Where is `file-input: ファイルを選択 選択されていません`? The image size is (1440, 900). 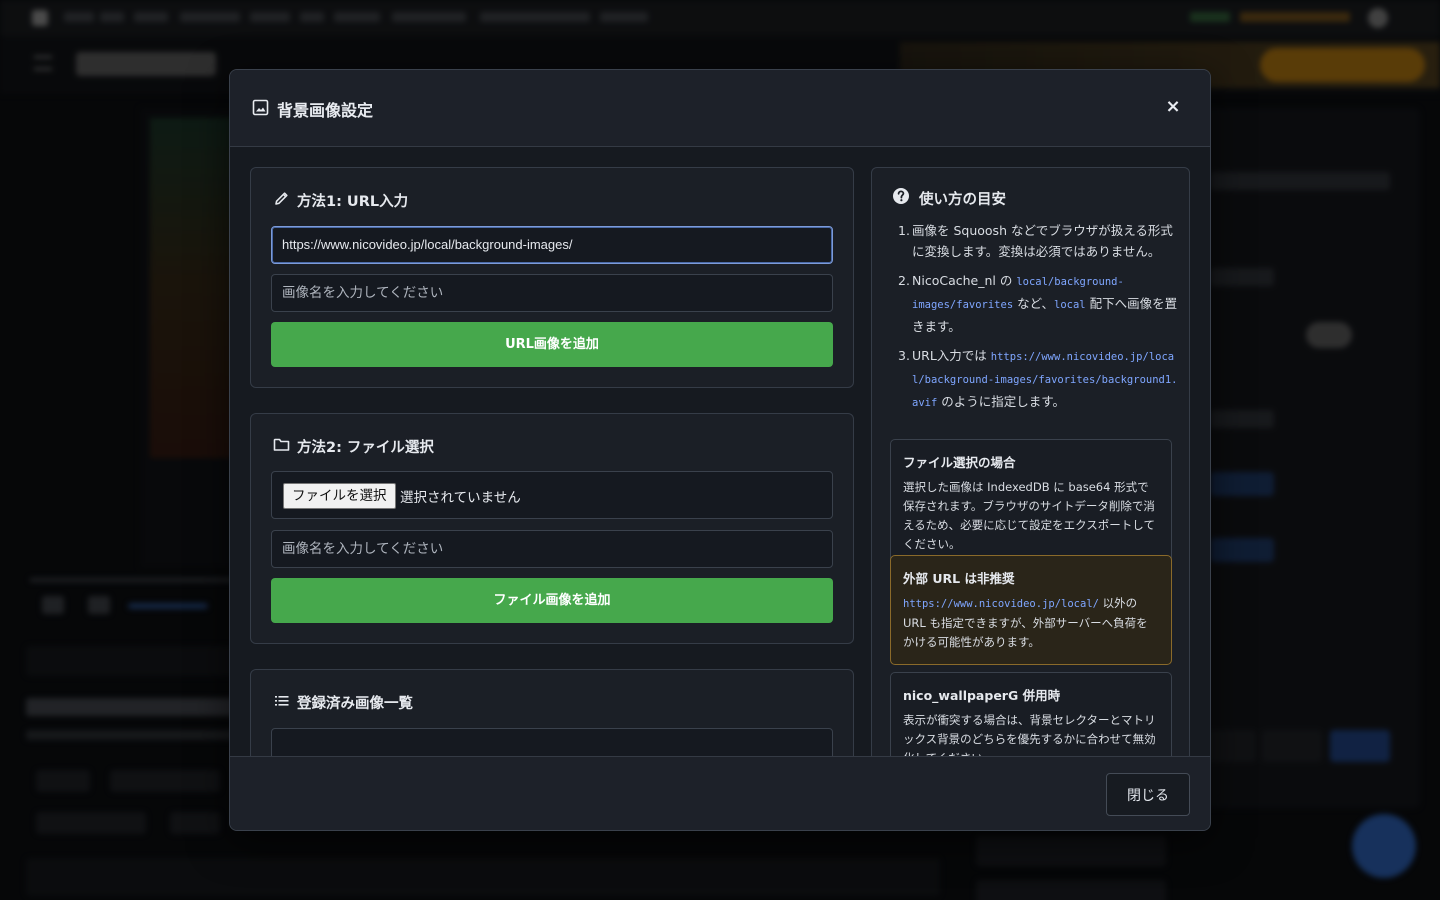
file-input: ファイルを選択 選択されていません is located at coordinates (552, 495).